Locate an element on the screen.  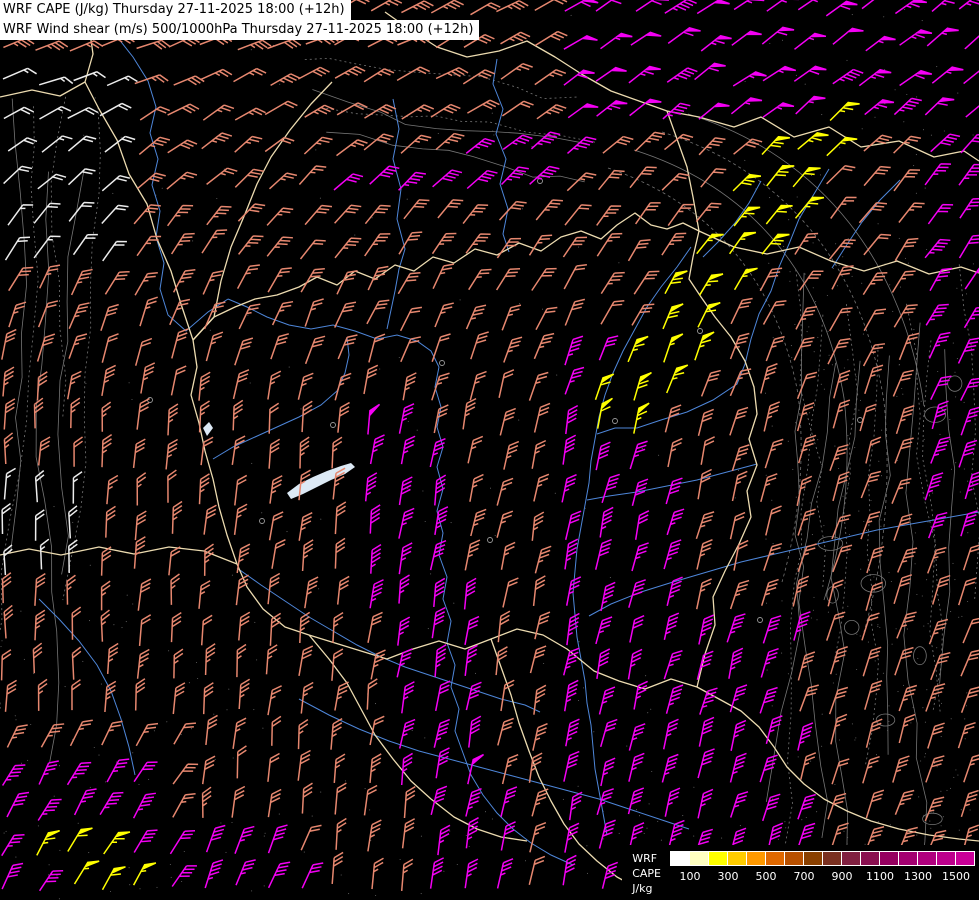
legend-scale: 100 300 500 700 900 1100 1300 1500 is located at coordinates (823, 867).